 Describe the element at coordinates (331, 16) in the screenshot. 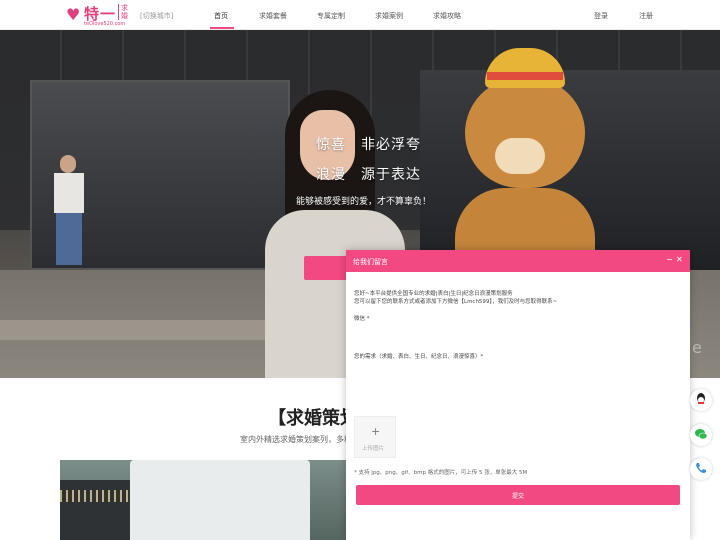

I see `nav-custom: 专属定制` at that location.